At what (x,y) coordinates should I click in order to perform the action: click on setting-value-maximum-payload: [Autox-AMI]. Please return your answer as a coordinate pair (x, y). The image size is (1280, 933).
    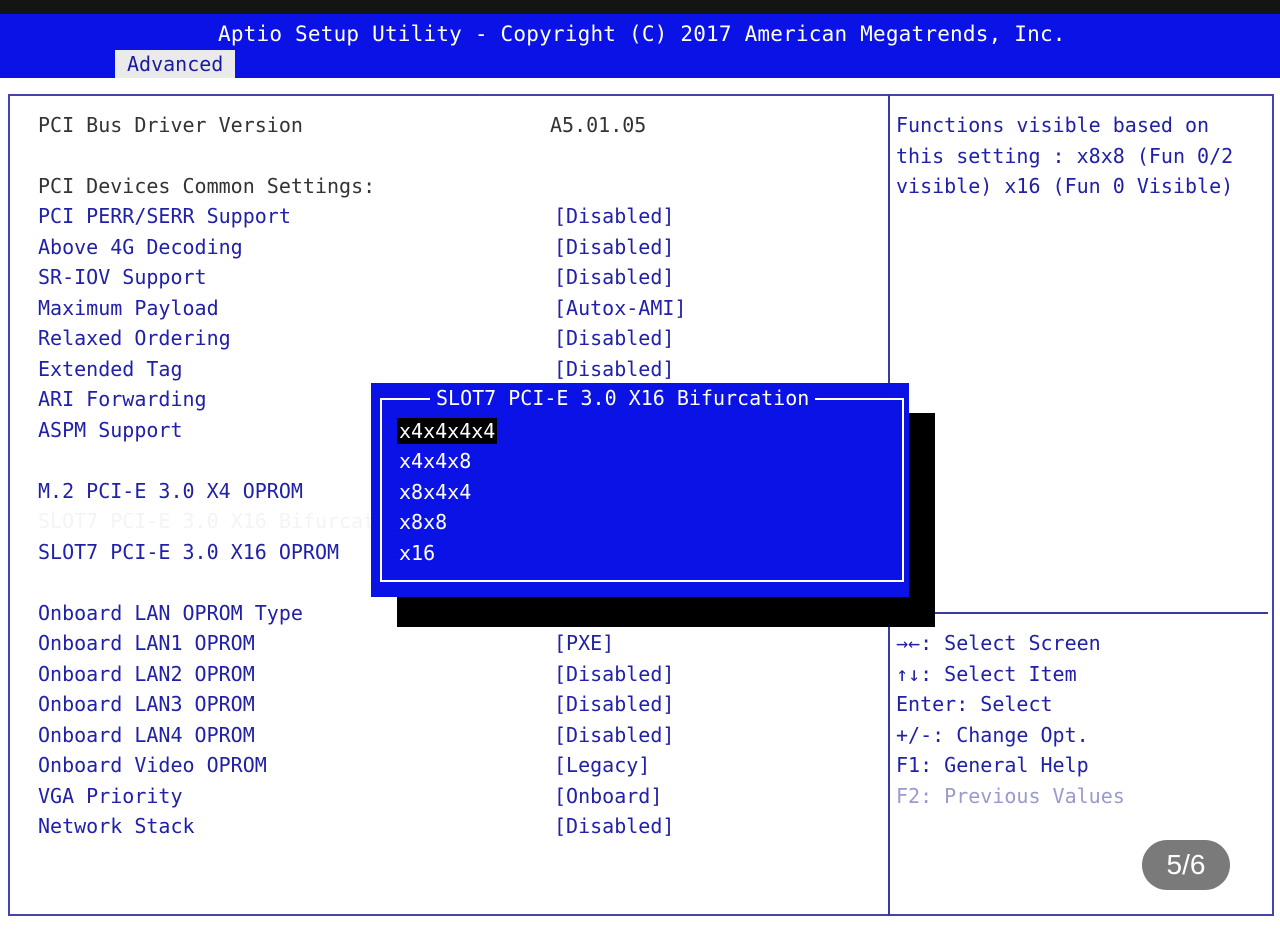
    Looking at the image, I should click on (620, 308).